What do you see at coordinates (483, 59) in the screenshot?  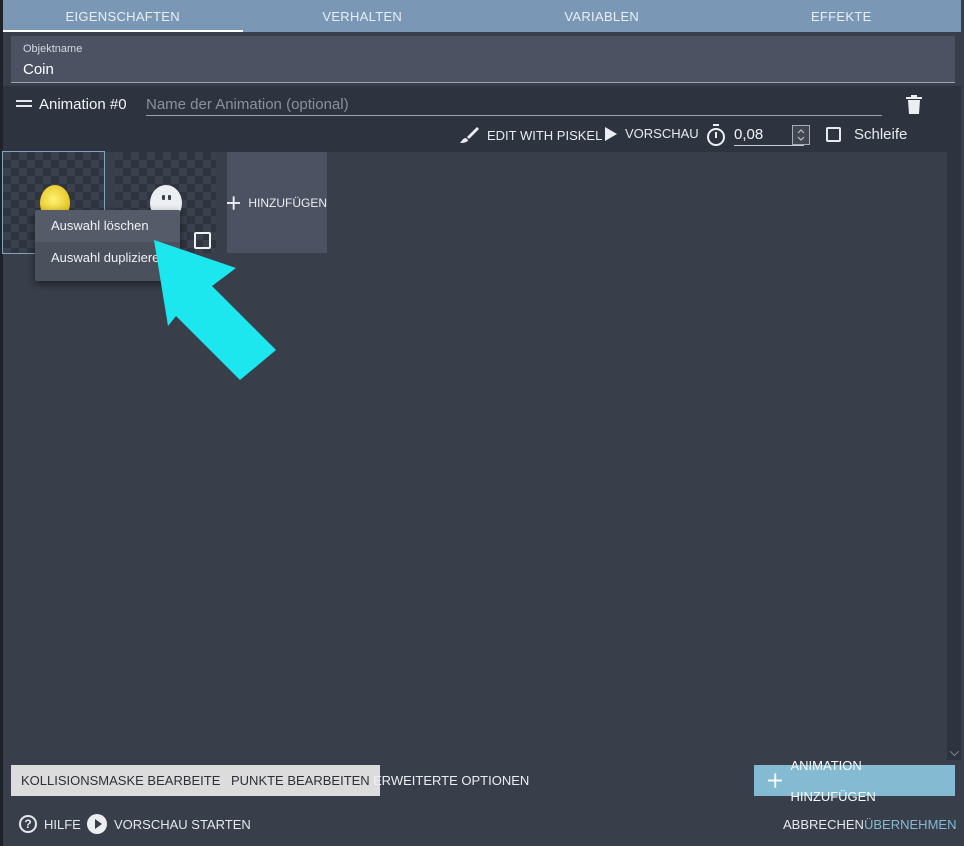 I see `object-name-field: Objektname Coin` at bounding box center [483, 59].